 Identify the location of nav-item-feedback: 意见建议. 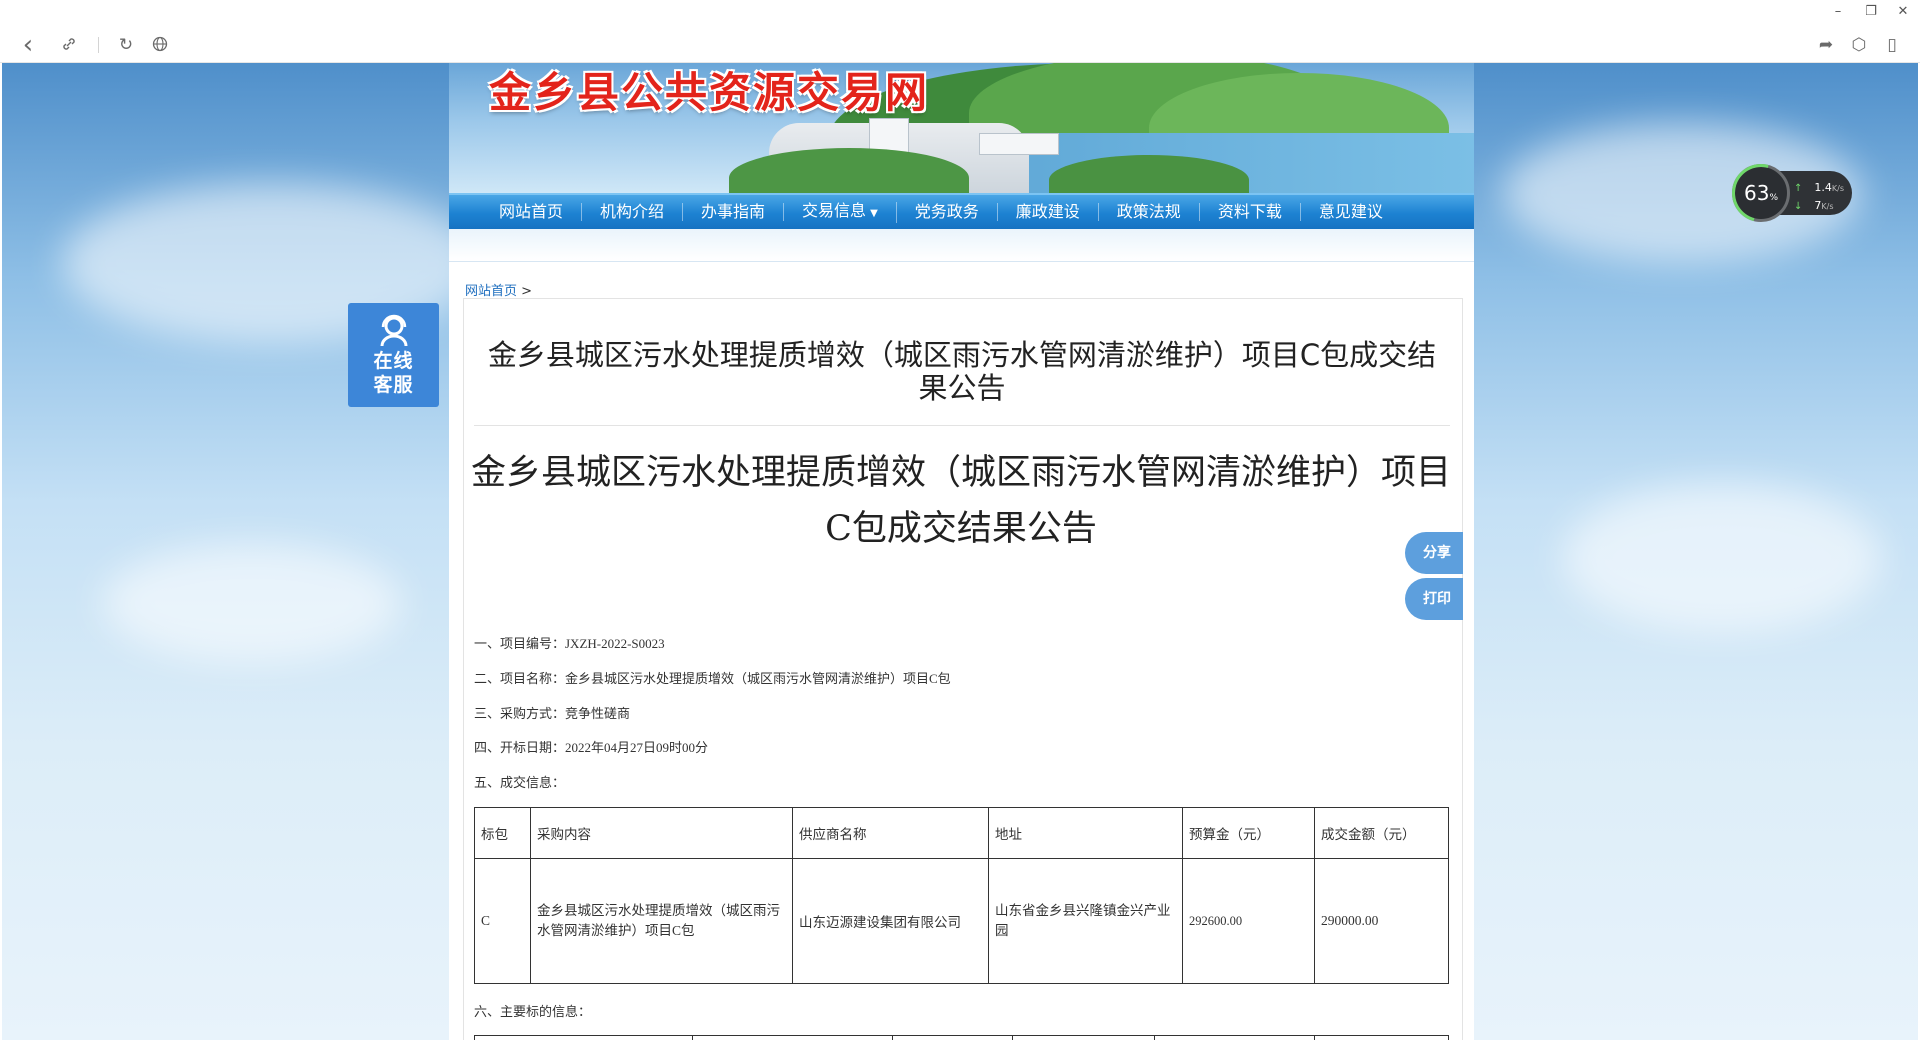
(1351, 212).